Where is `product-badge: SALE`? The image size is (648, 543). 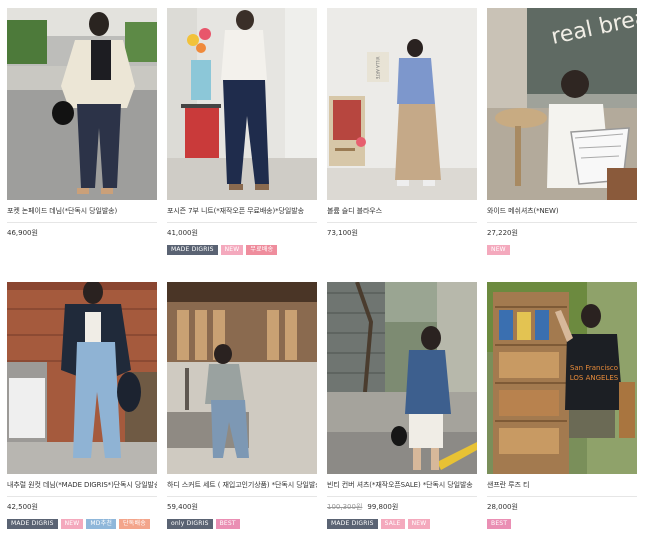
product-badge: SALE is located at coordinates (392, 524).